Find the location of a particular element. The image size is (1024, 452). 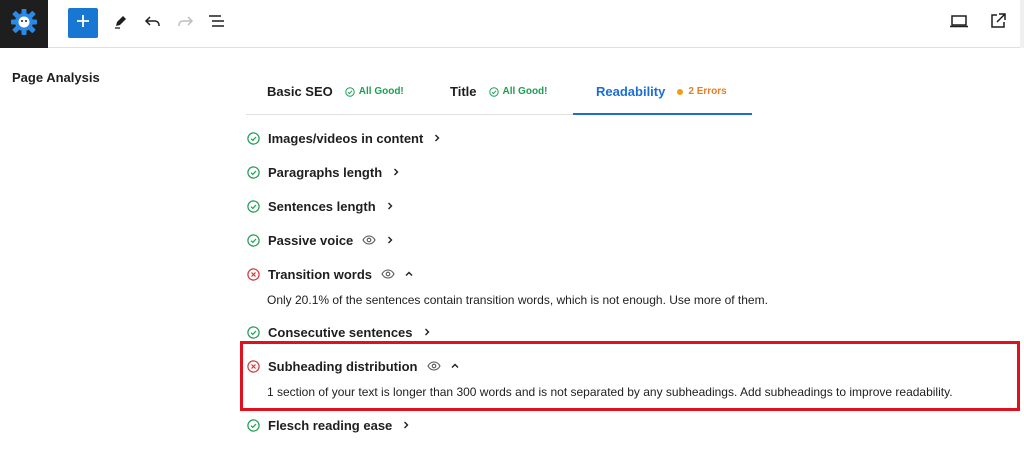

tab-label: Readability is located at coordinates (631, 91).